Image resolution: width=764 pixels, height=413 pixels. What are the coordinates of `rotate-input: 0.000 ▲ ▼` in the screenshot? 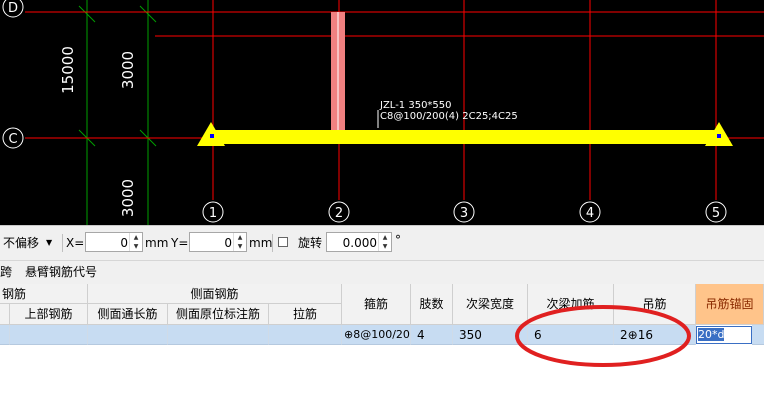 It's located at (359, 242).